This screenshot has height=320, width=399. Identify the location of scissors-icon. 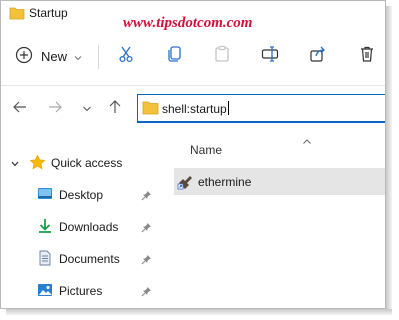
(126, 56).